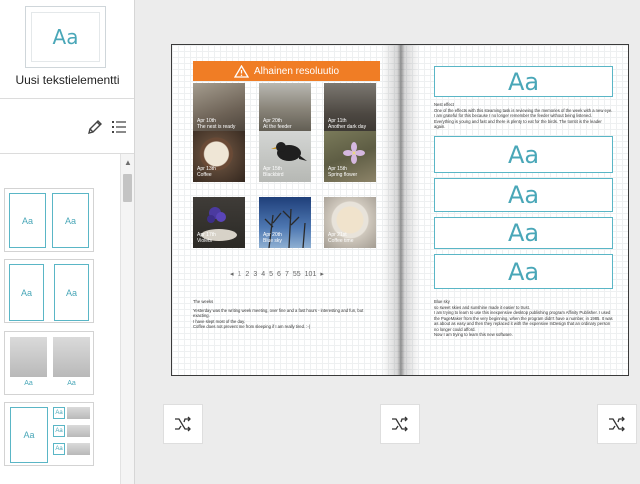 The height and width of the screenshot is (484, 640). What do you see at coordinates (350, 156) in the screenshot?
I see `photo-tile: Apr 15th Spring flower` at bounding box center [350, 156].